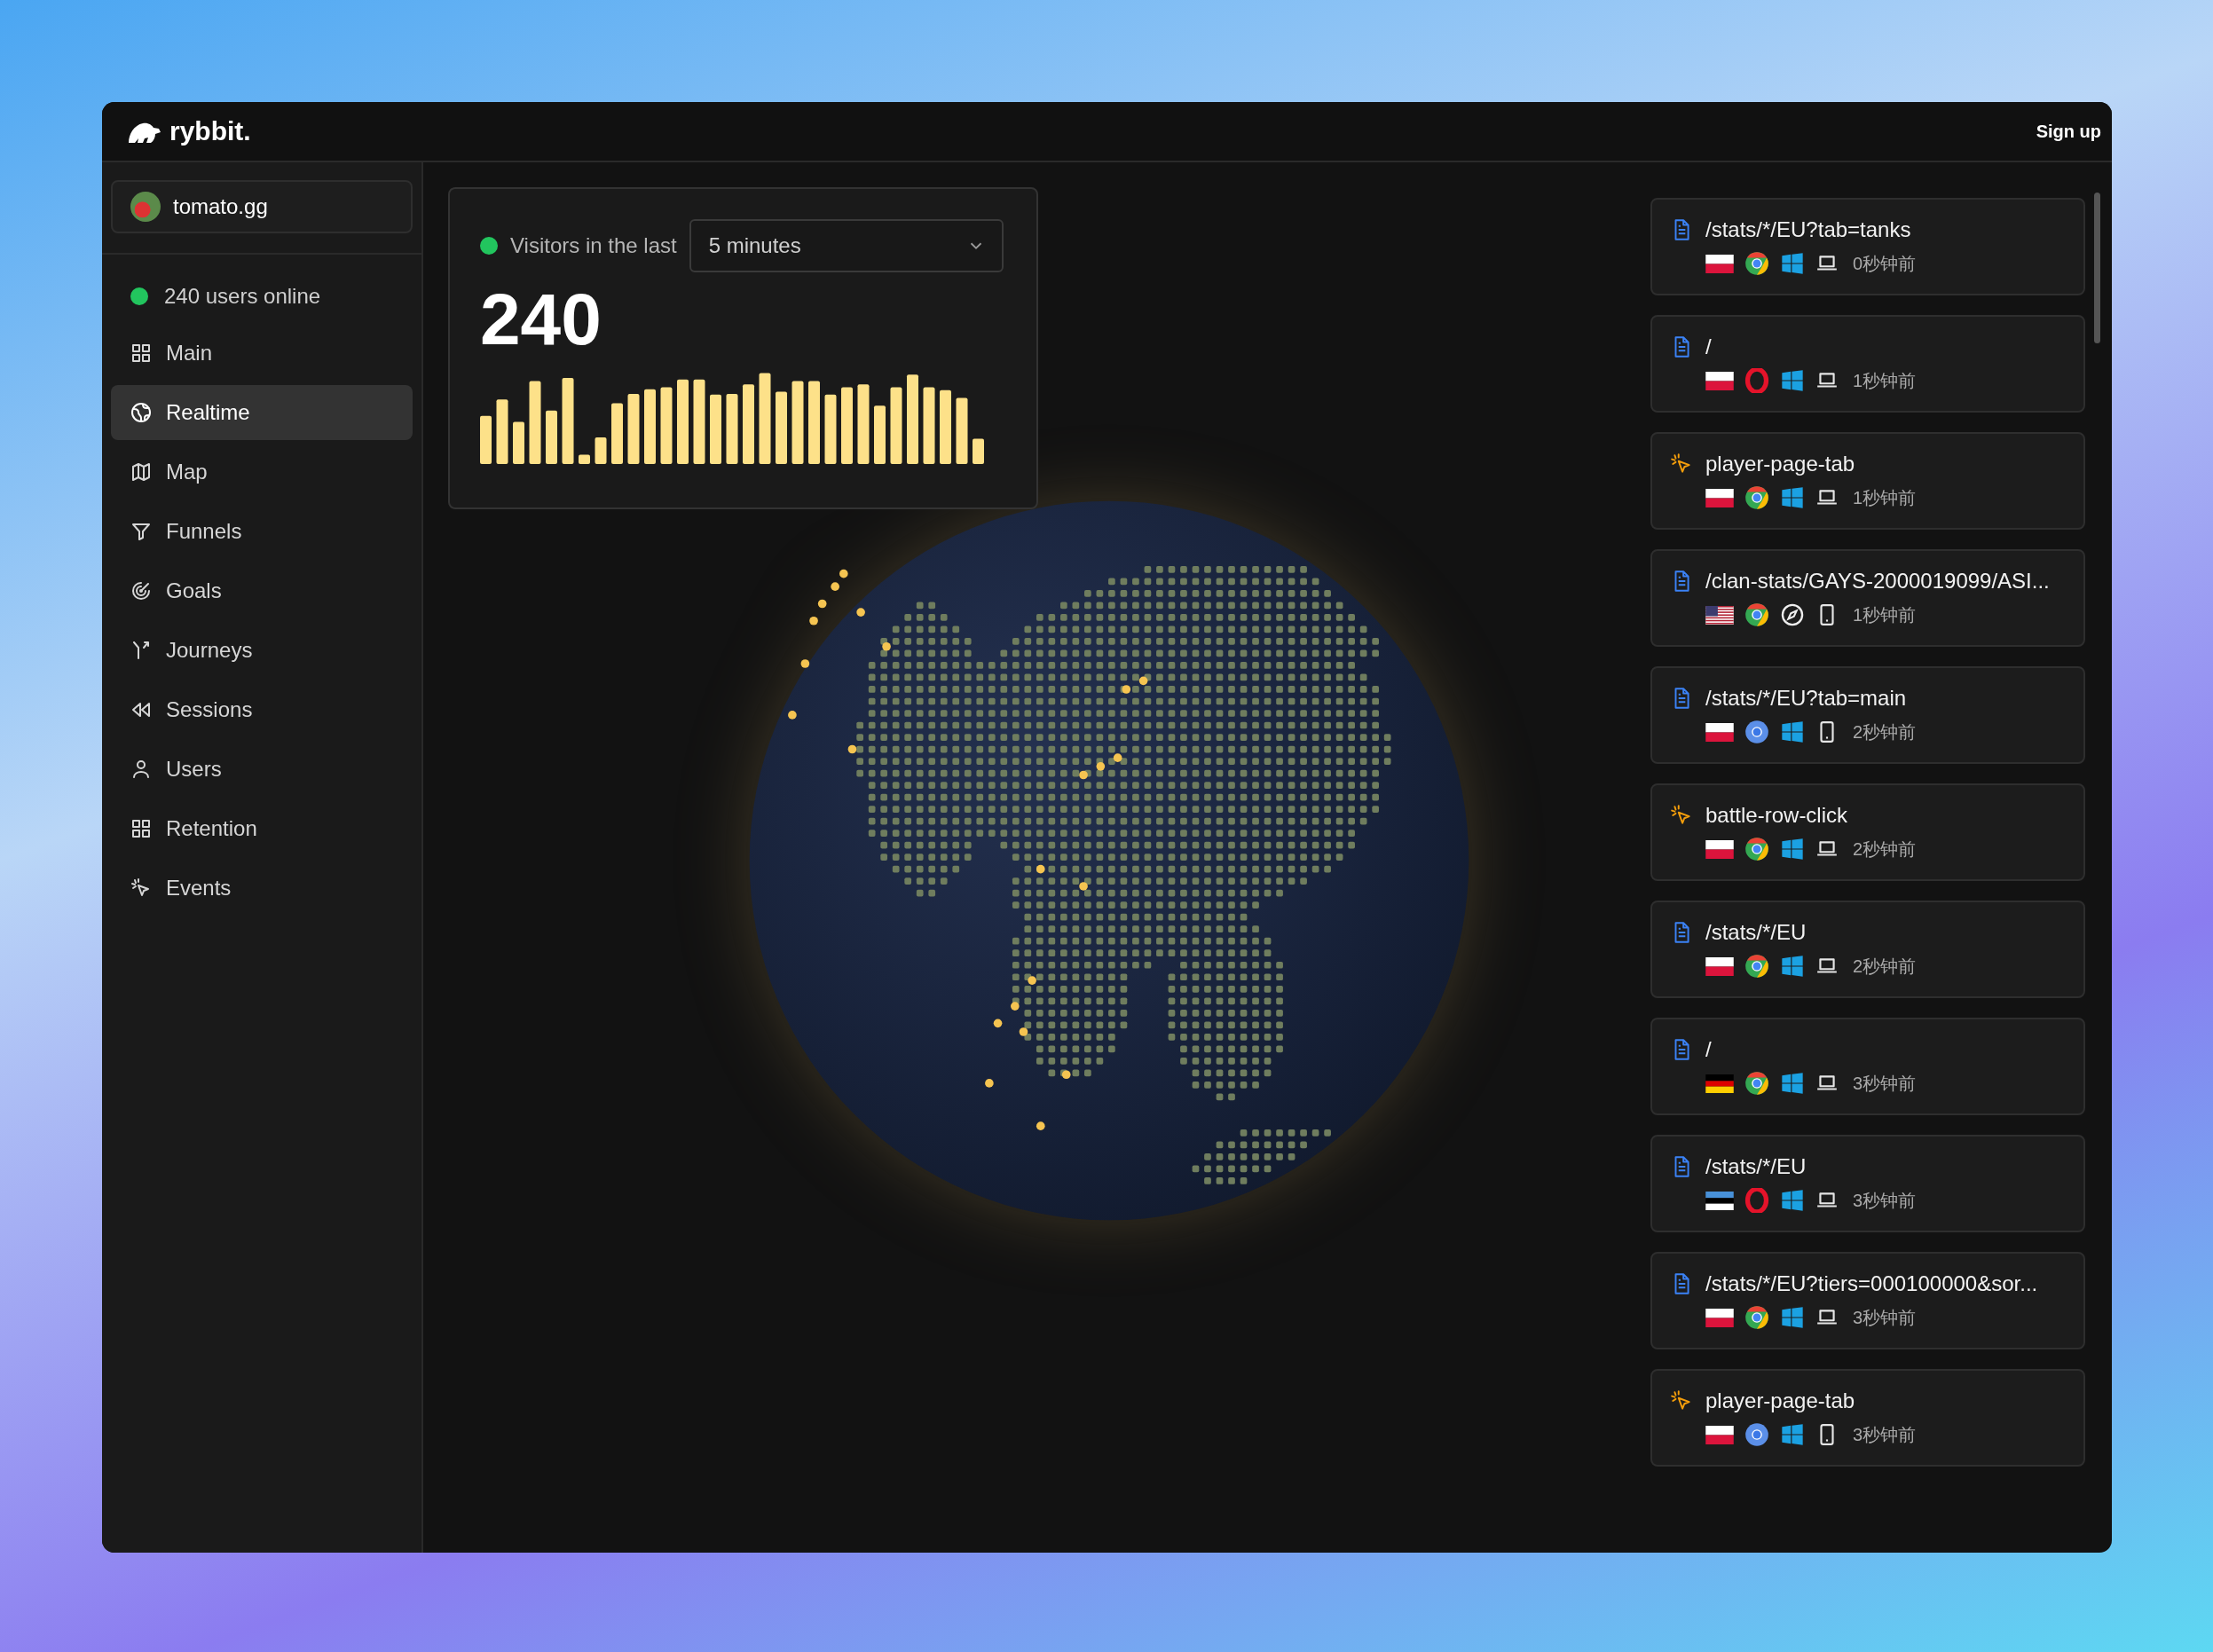 The image size is (2213, 1652). Describe the element at coordinates (1806, 698) in the screenshot. I see `event-path: /stats/*/EU?tab=main` at that location.